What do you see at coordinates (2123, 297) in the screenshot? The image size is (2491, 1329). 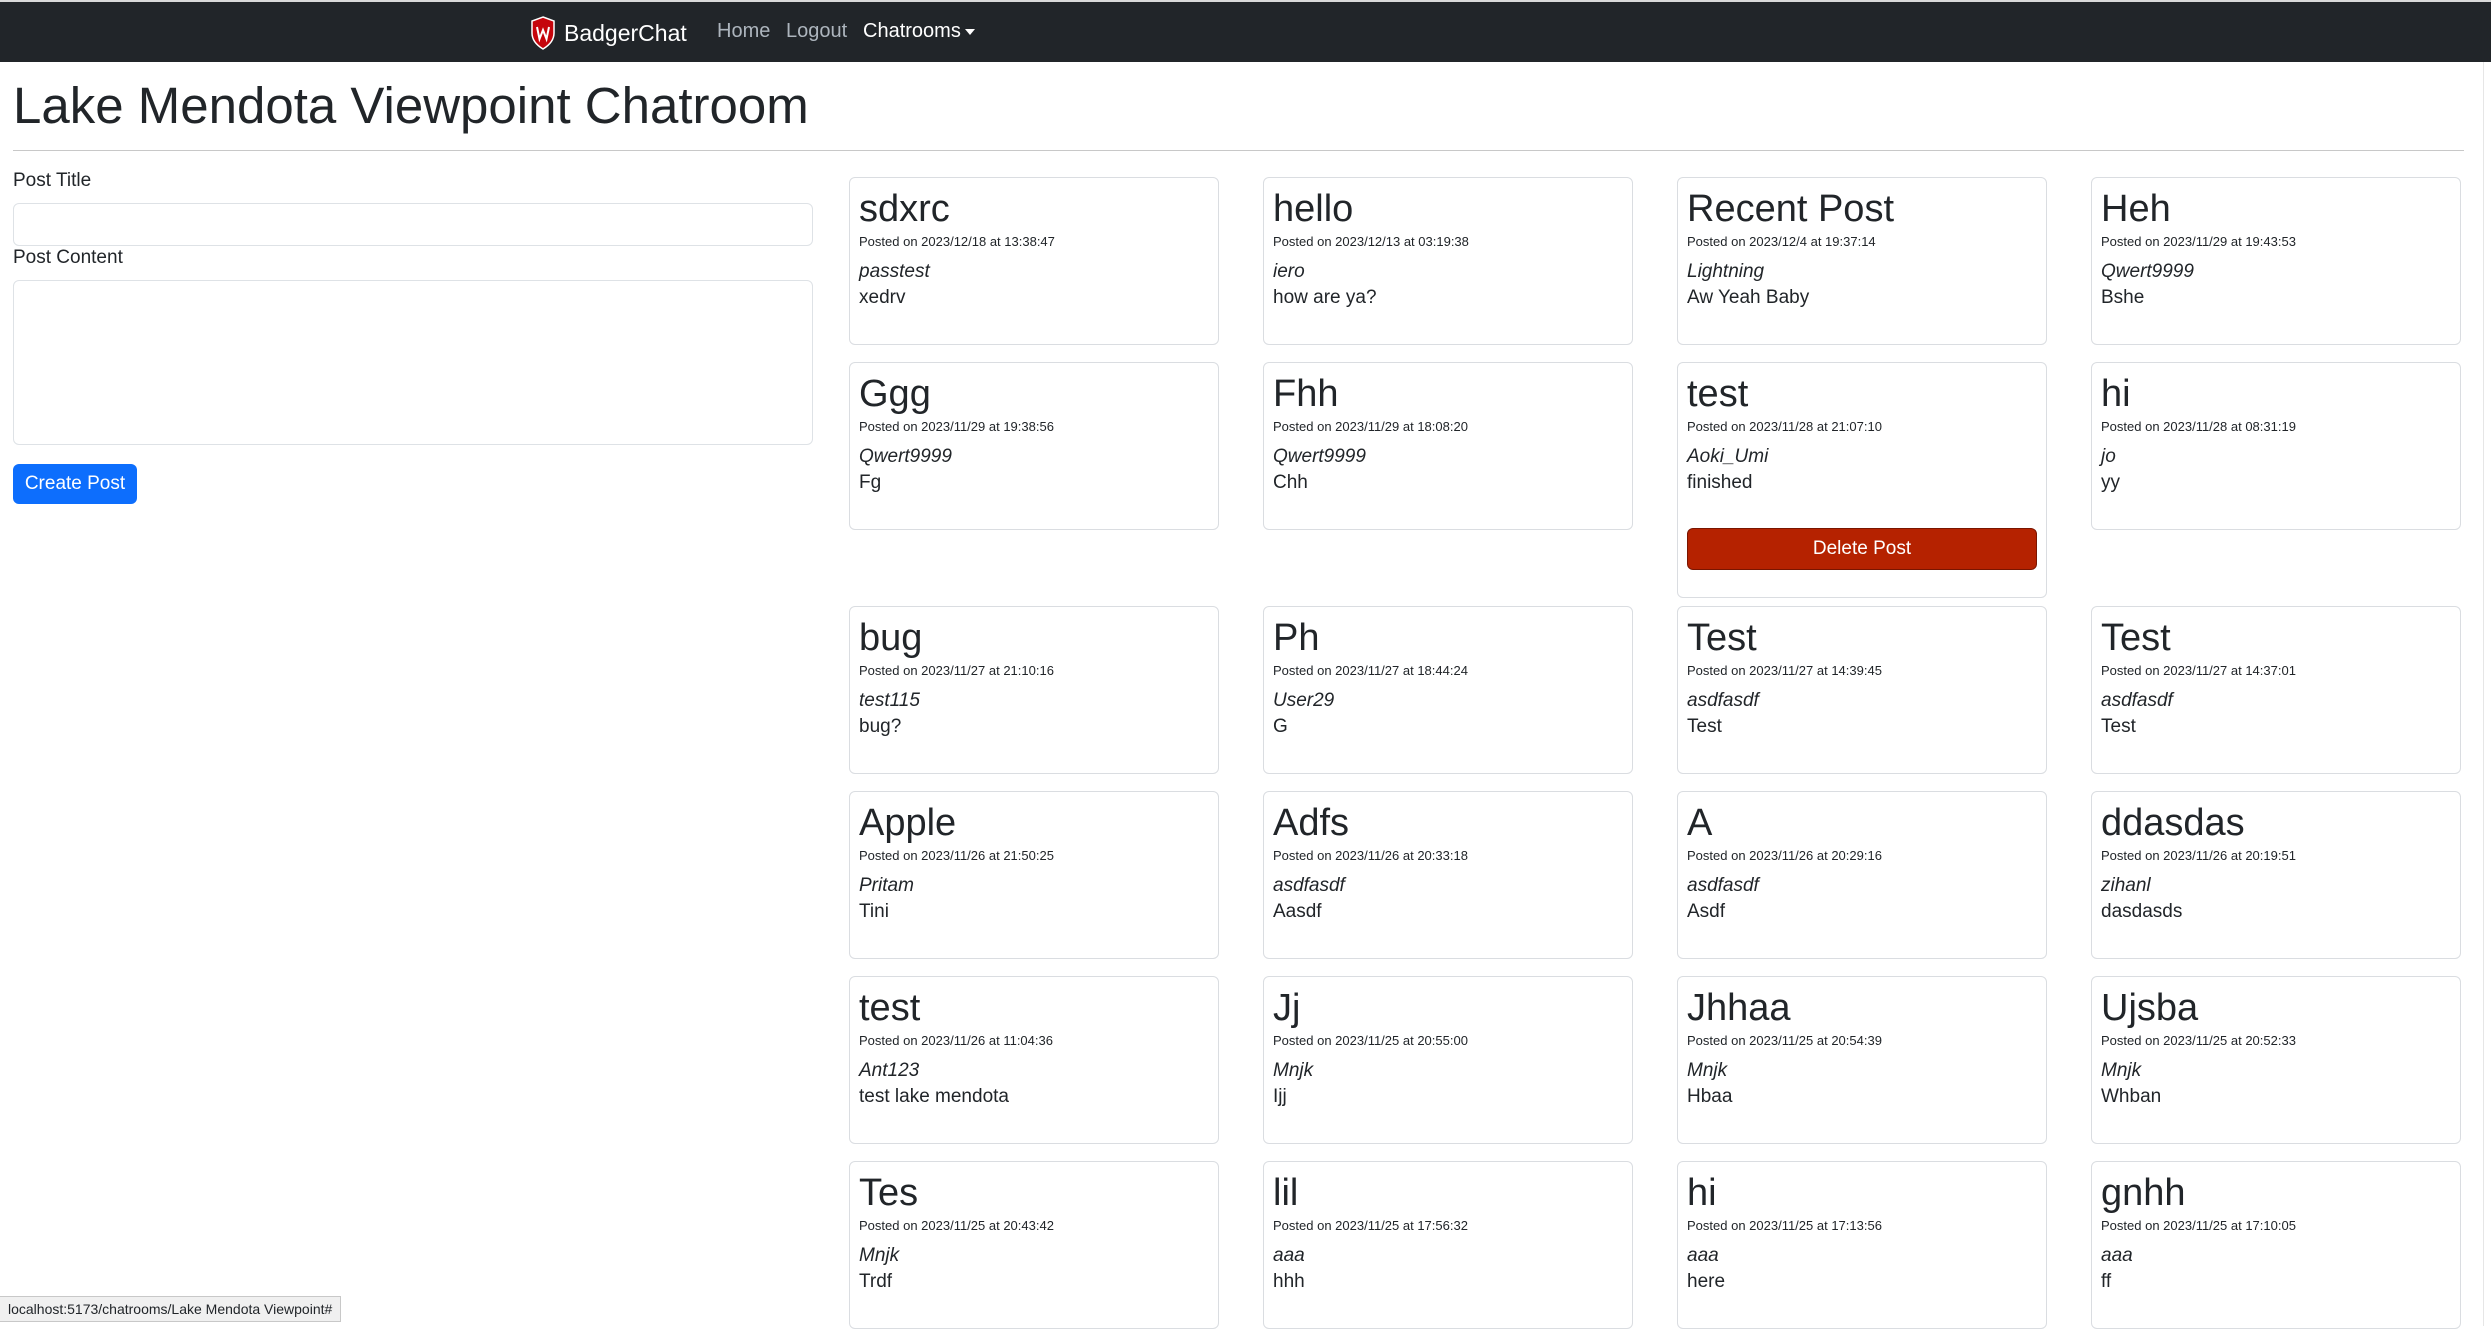 I see `post-content: Bshe` at bounding box center [2123, 297].